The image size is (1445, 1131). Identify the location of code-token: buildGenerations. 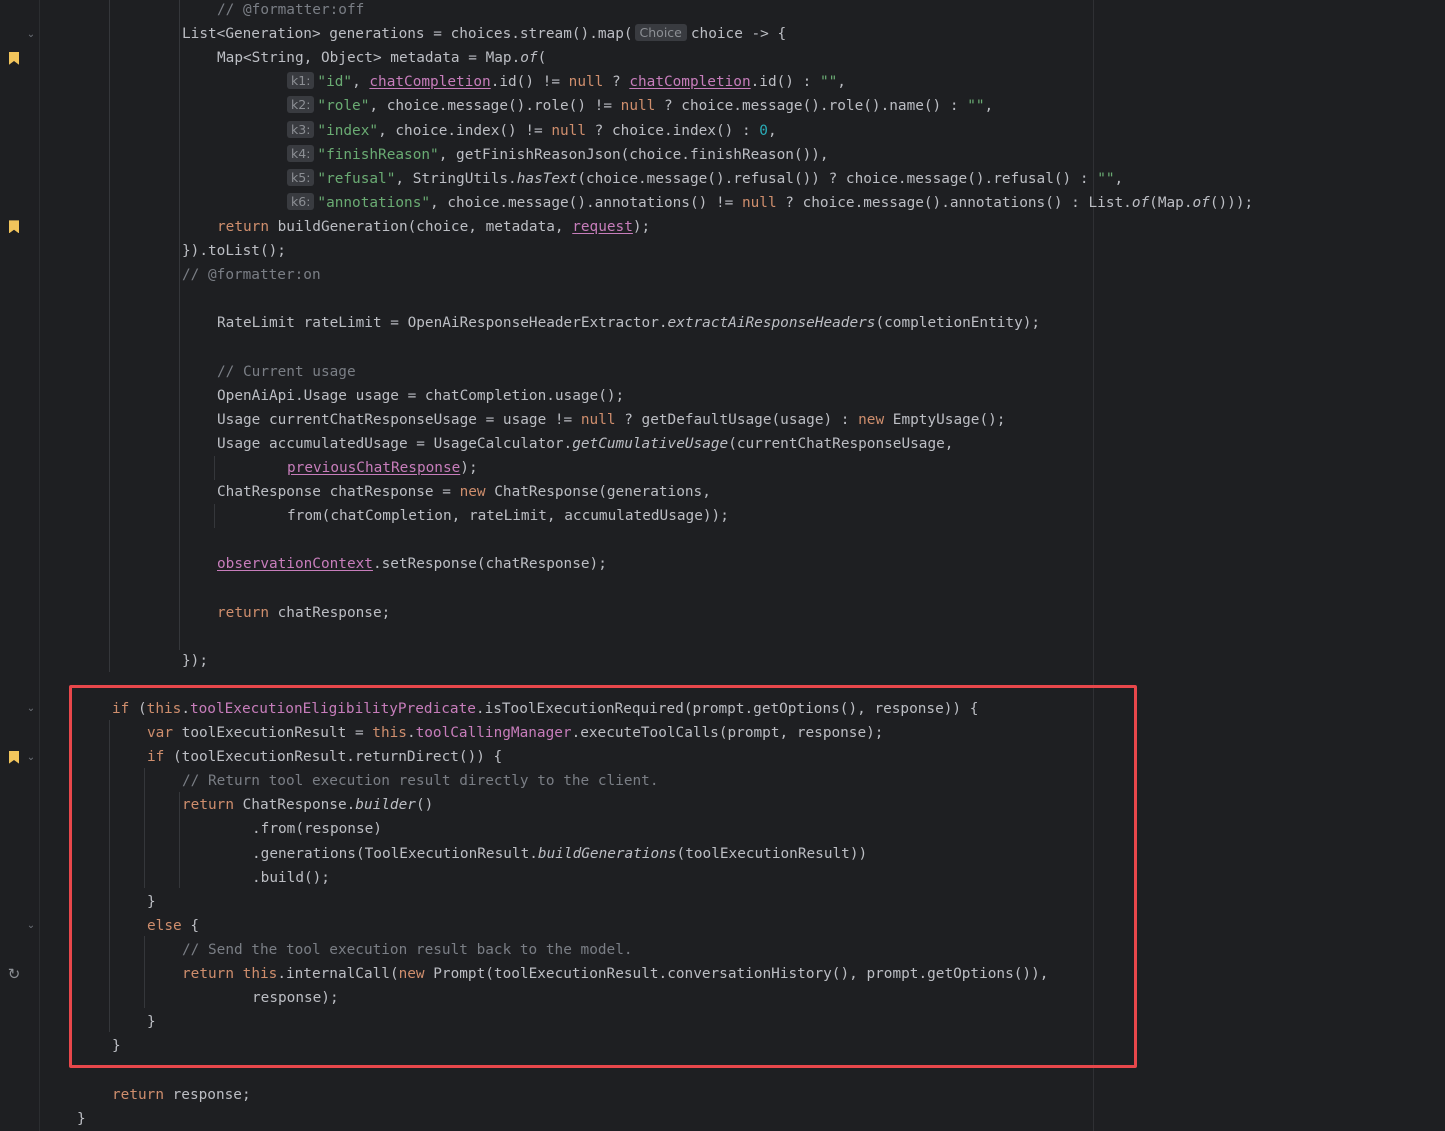
(607, 853).